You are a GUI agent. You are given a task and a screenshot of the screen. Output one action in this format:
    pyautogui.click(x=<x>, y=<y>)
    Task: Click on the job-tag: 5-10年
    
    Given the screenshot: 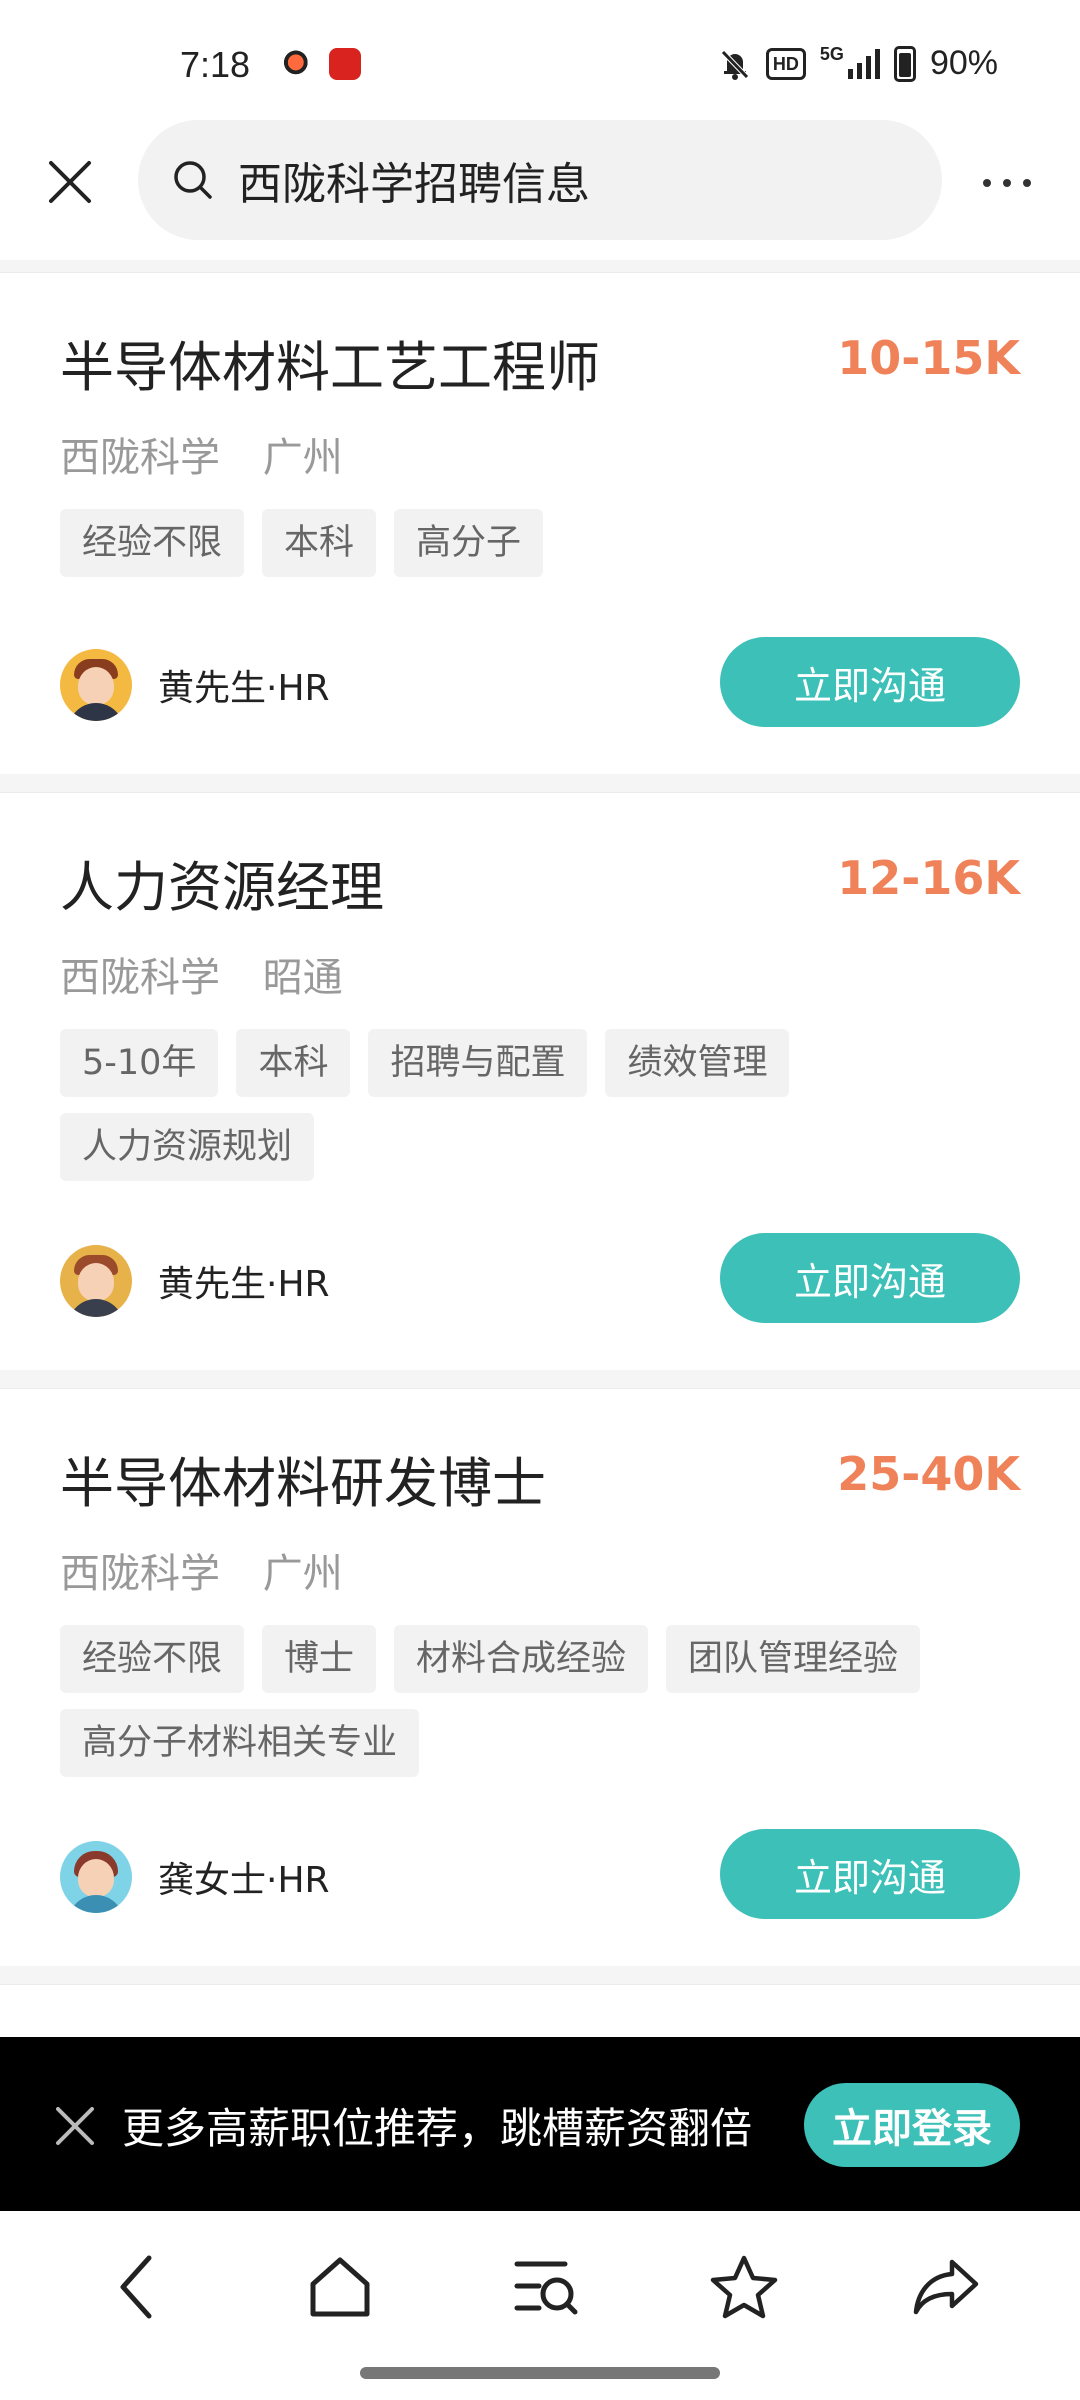 What is the action you would take?
    pyautogui.click(x=139, y=1063)
    